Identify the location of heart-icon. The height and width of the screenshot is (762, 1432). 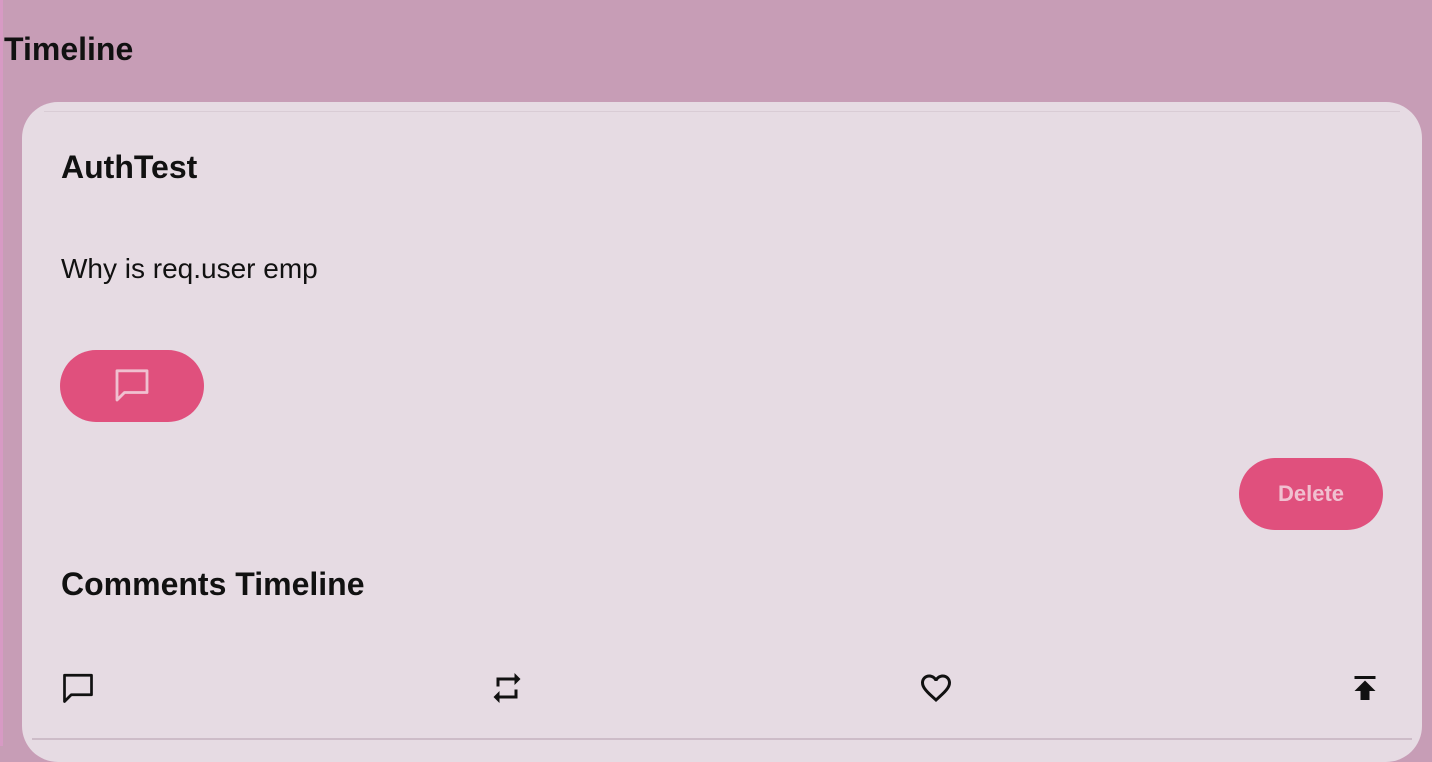
(936, 690).